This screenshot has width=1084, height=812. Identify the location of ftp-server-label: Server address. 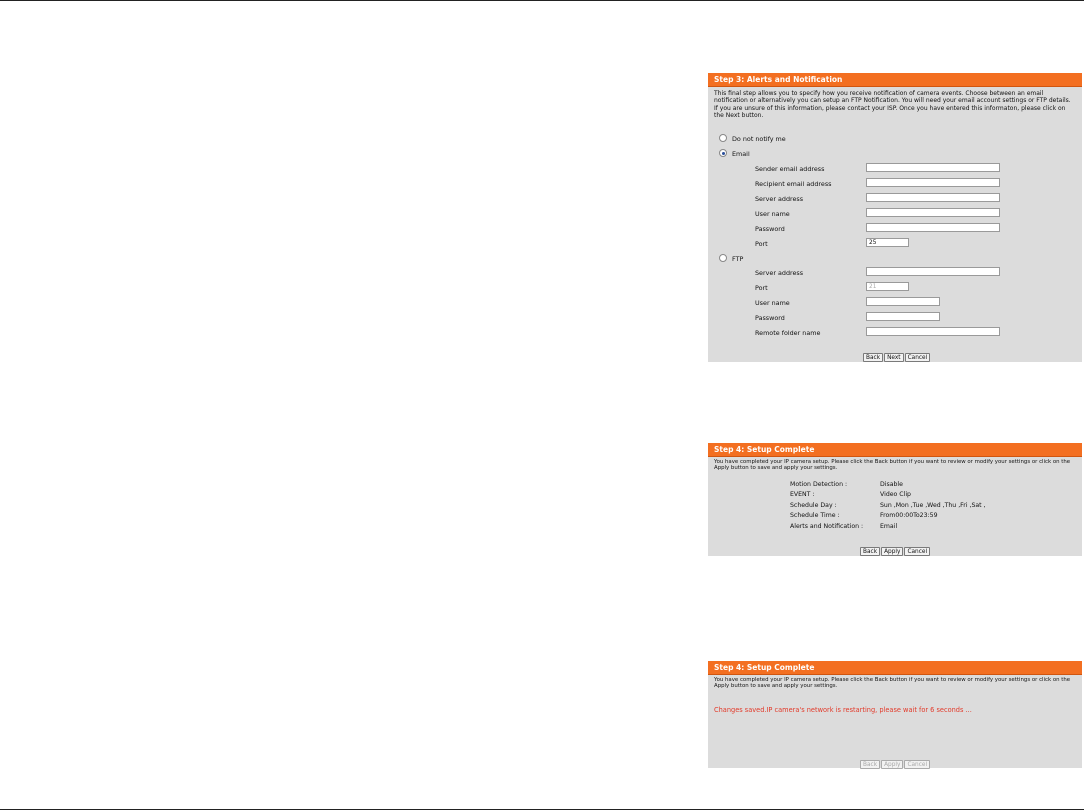
(779, 273).